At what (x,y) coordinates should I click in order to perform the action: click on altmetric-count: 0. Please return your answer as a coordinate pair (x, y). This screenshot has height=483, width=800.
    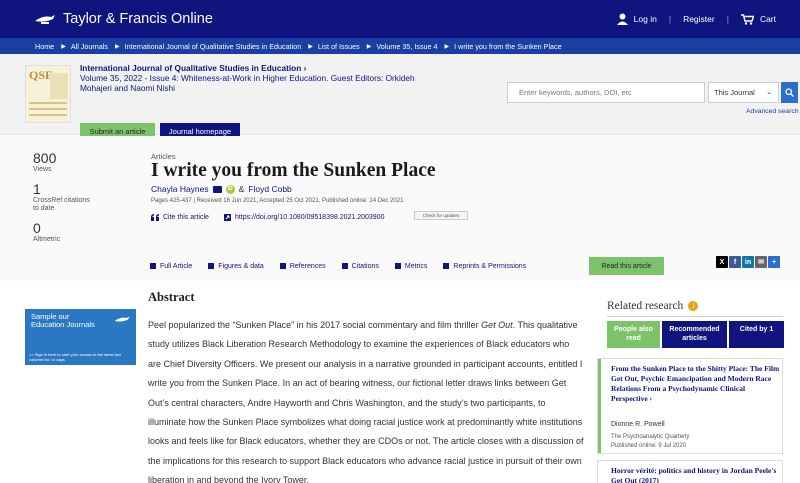
    Looking at the image, I should click on (63, 228).